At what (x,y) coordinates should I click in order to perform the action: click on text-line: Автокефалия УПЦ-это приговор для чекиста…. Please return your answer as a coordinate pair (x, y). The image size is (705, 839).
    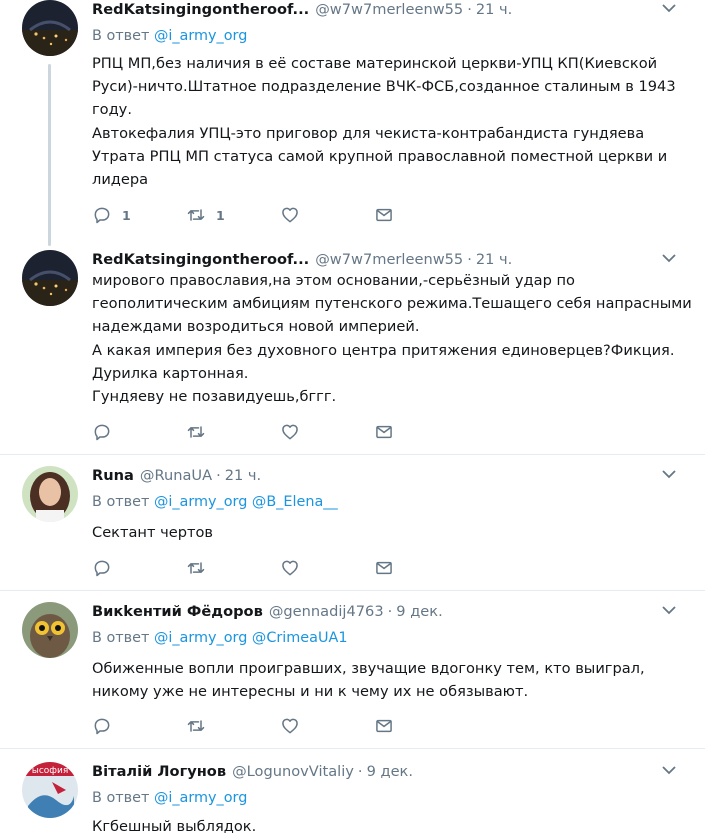
    Looking at the image, I should click on (368, 133).